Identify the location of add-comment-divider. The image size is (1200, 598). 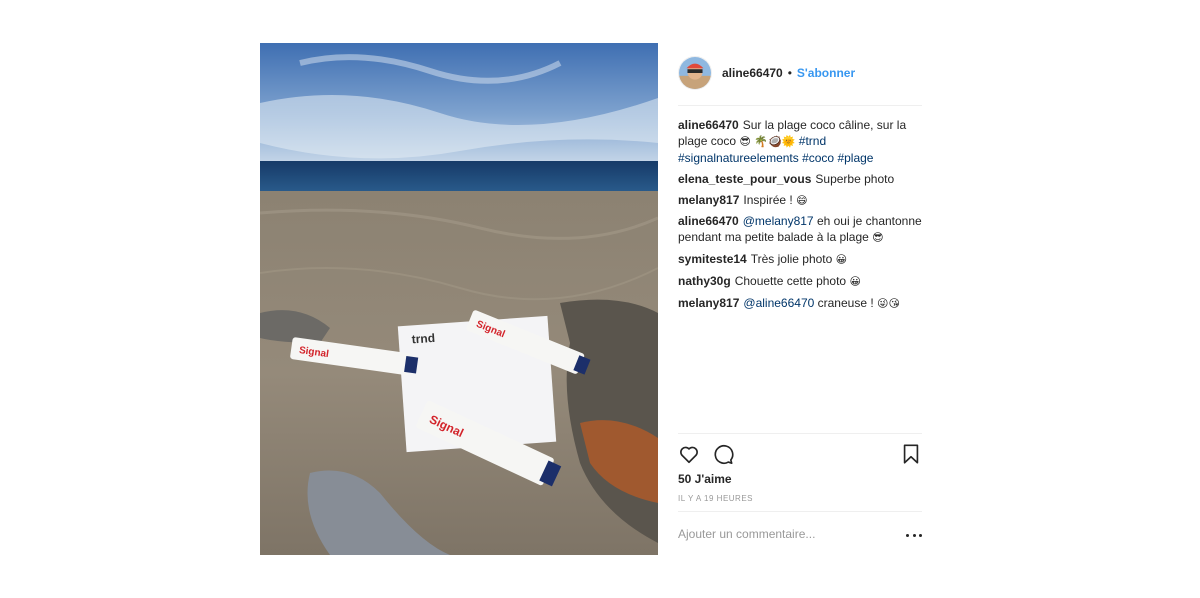
(800, 511).